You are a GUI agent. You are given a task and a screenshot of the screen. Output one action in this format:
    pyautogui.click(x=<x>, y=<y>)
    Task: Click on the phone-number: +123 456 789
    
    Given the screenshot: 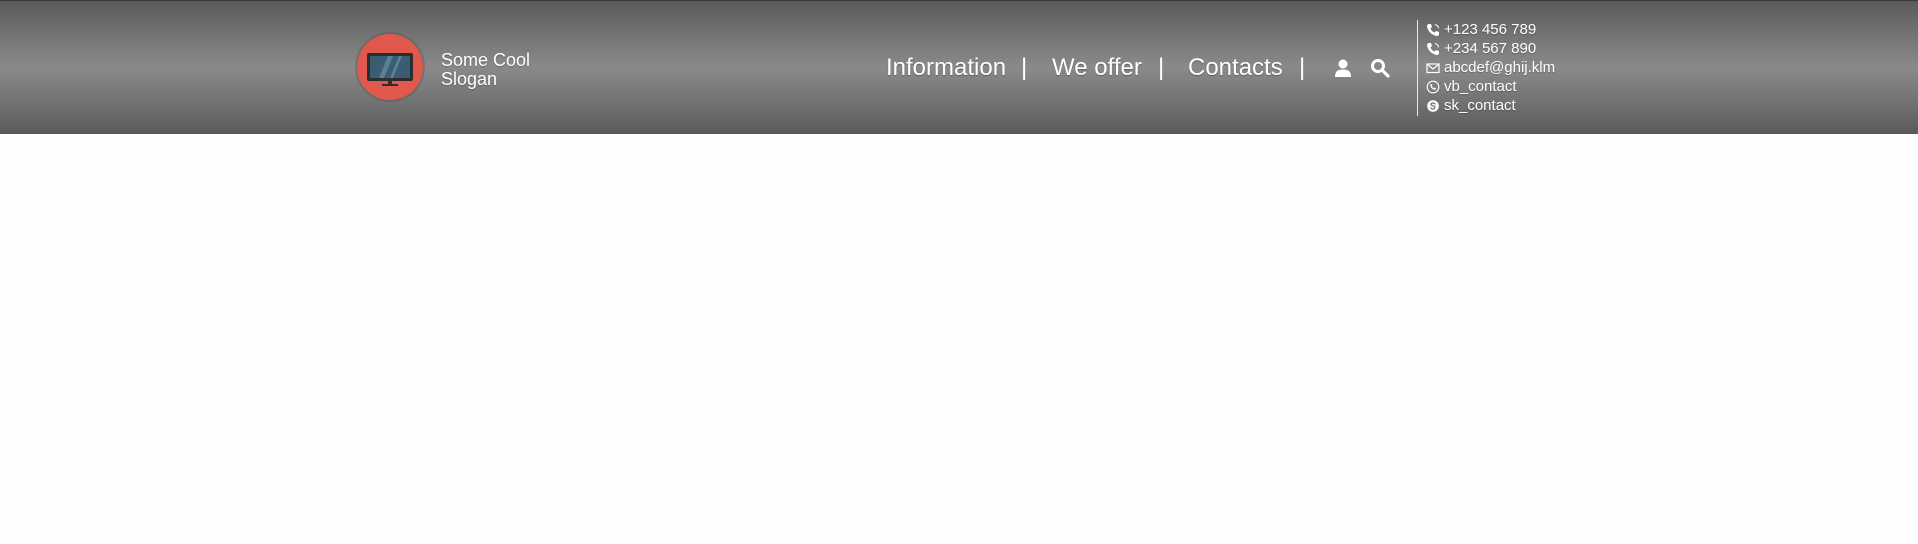 What is the action you would take?
    pyautogui.click(x=1490, y=29)
    